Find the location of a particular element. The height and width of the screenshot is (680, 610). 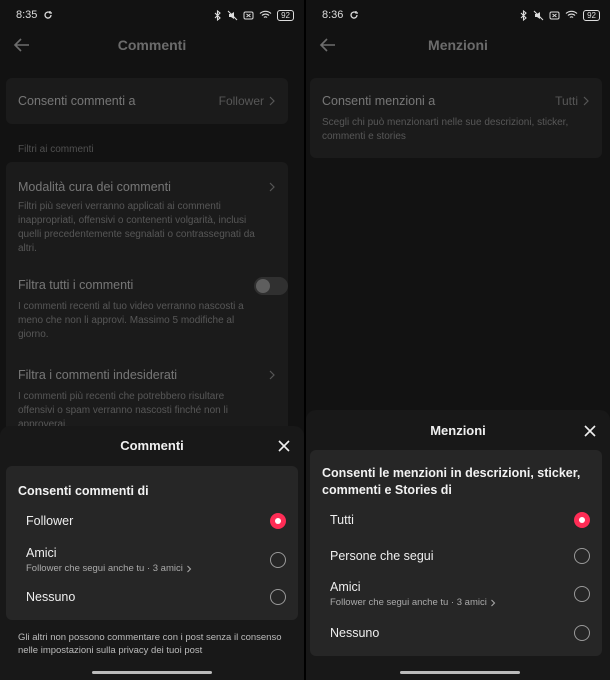

filter-all-toggle is located at coordinates (271, 286).